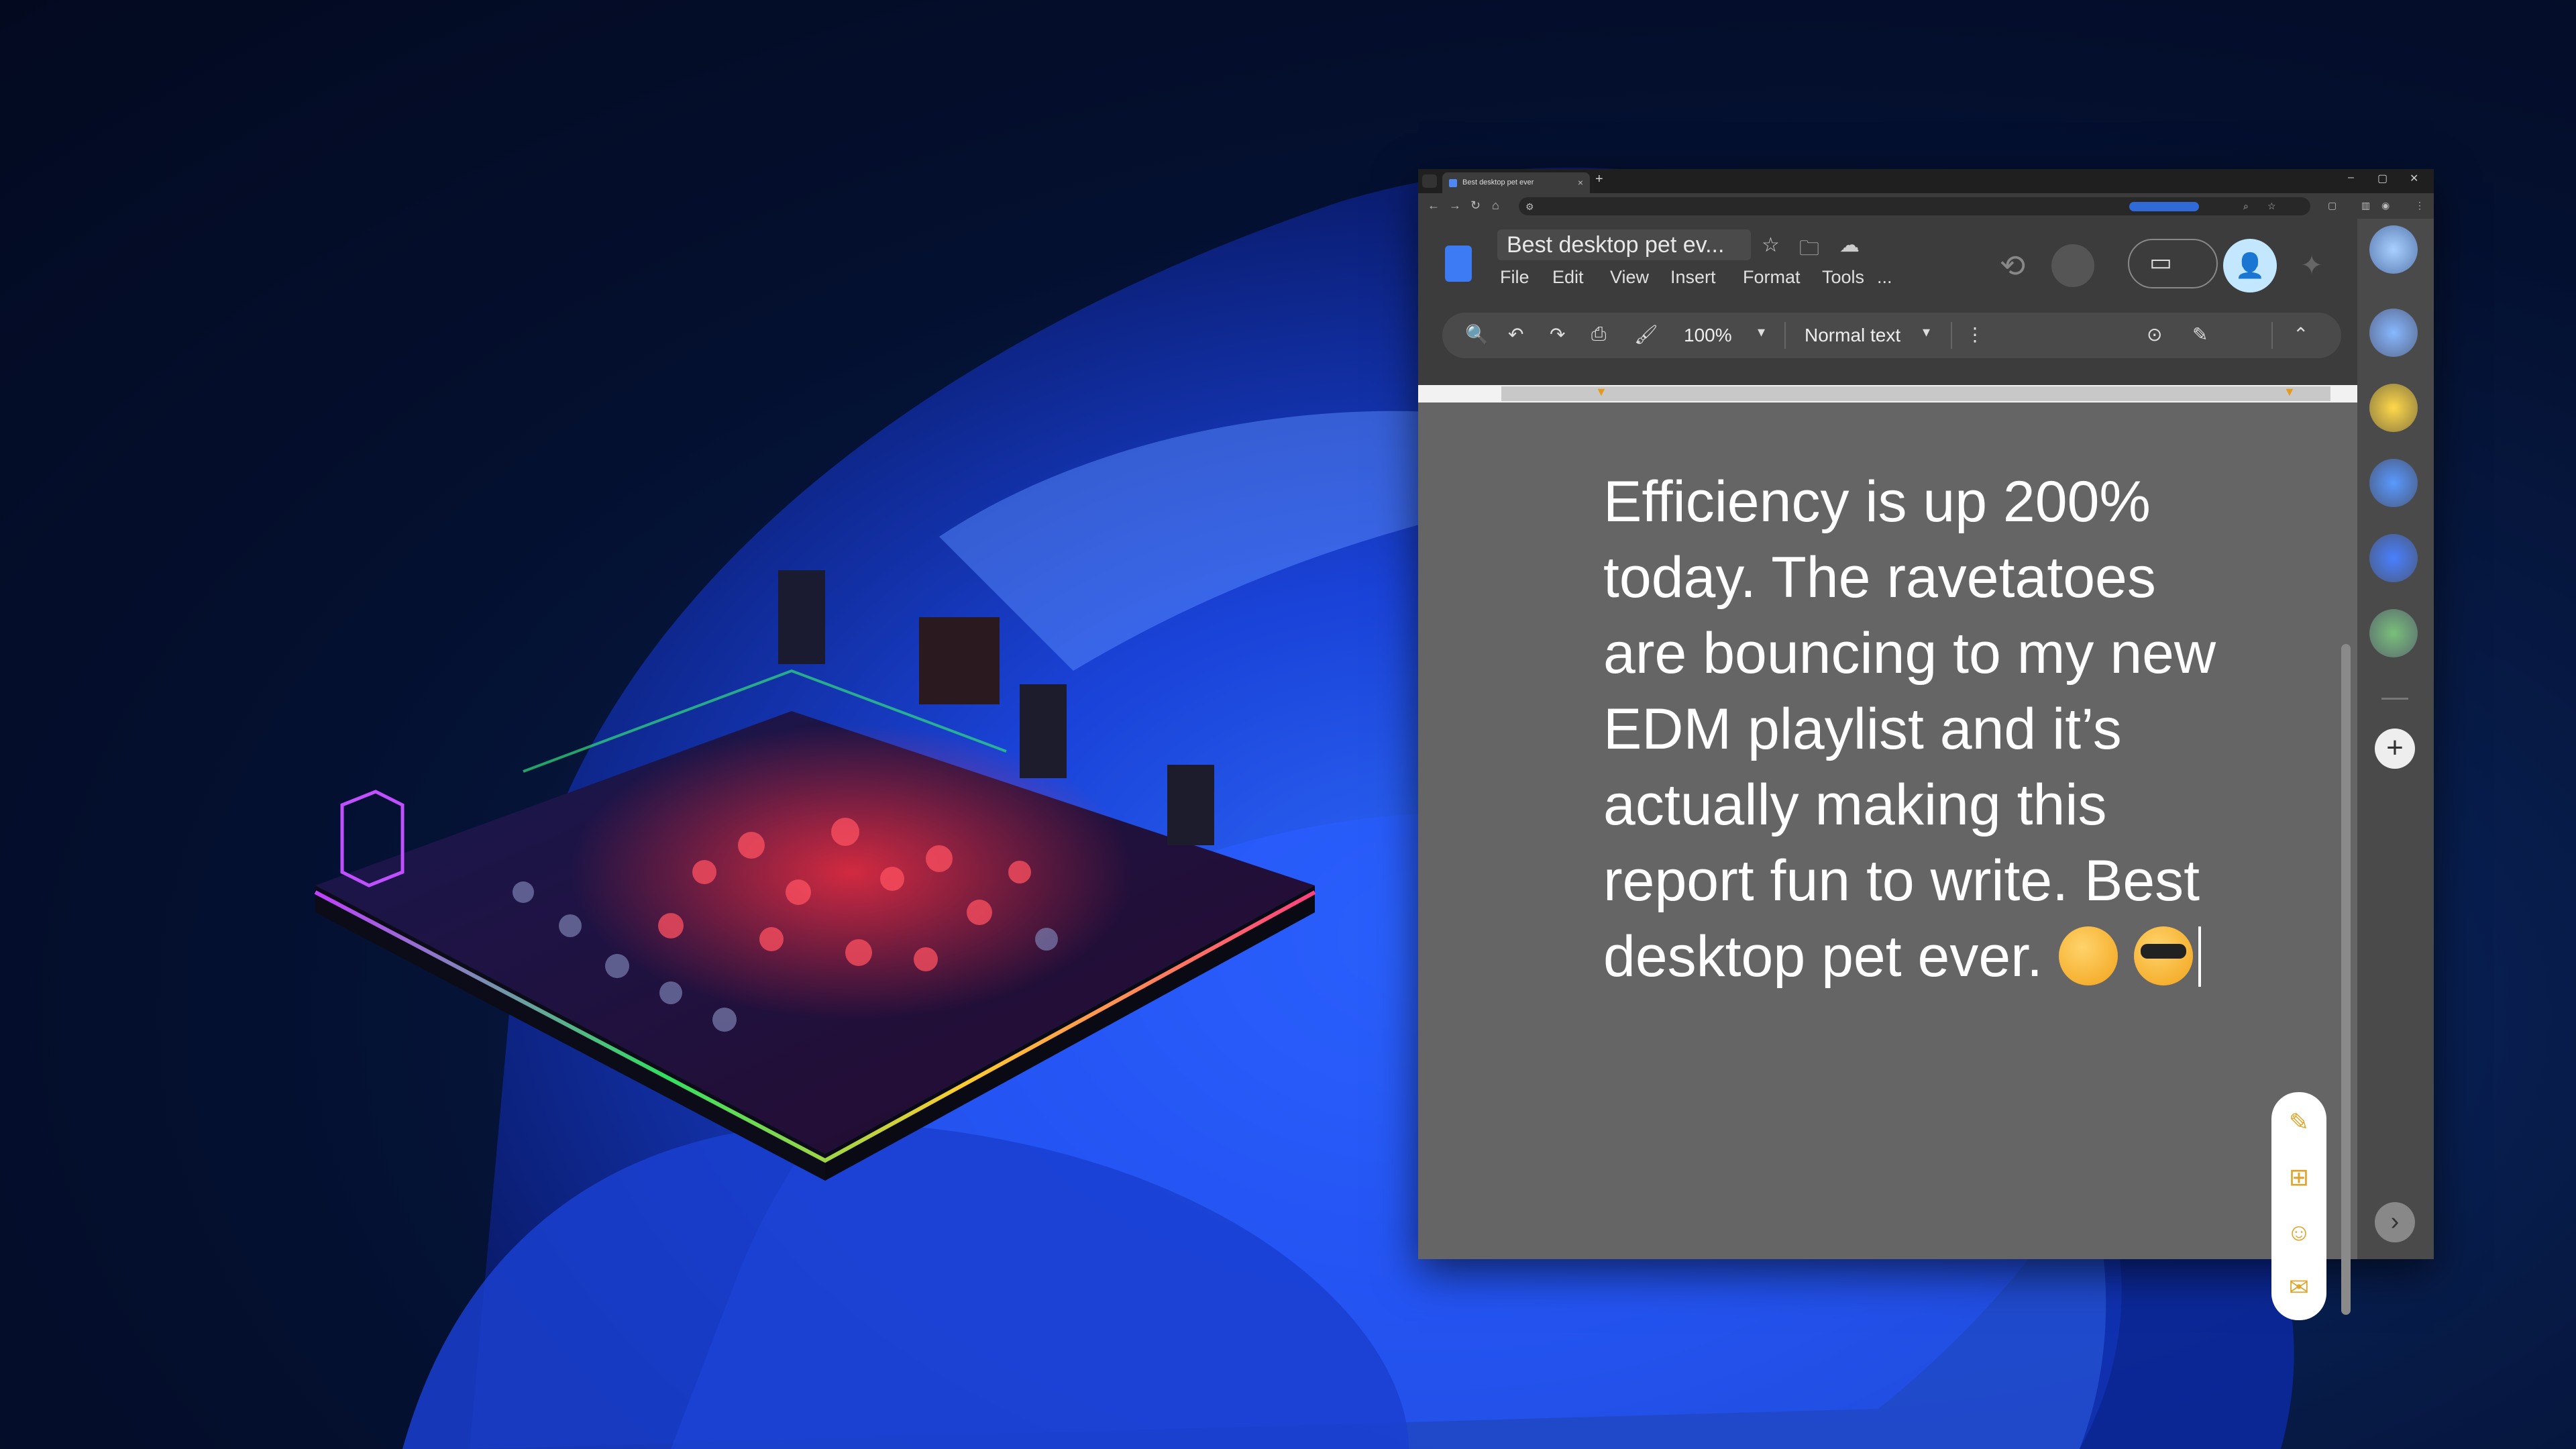  I want to click on edit-pencil-icon: ✎, so click(2299, 1122).